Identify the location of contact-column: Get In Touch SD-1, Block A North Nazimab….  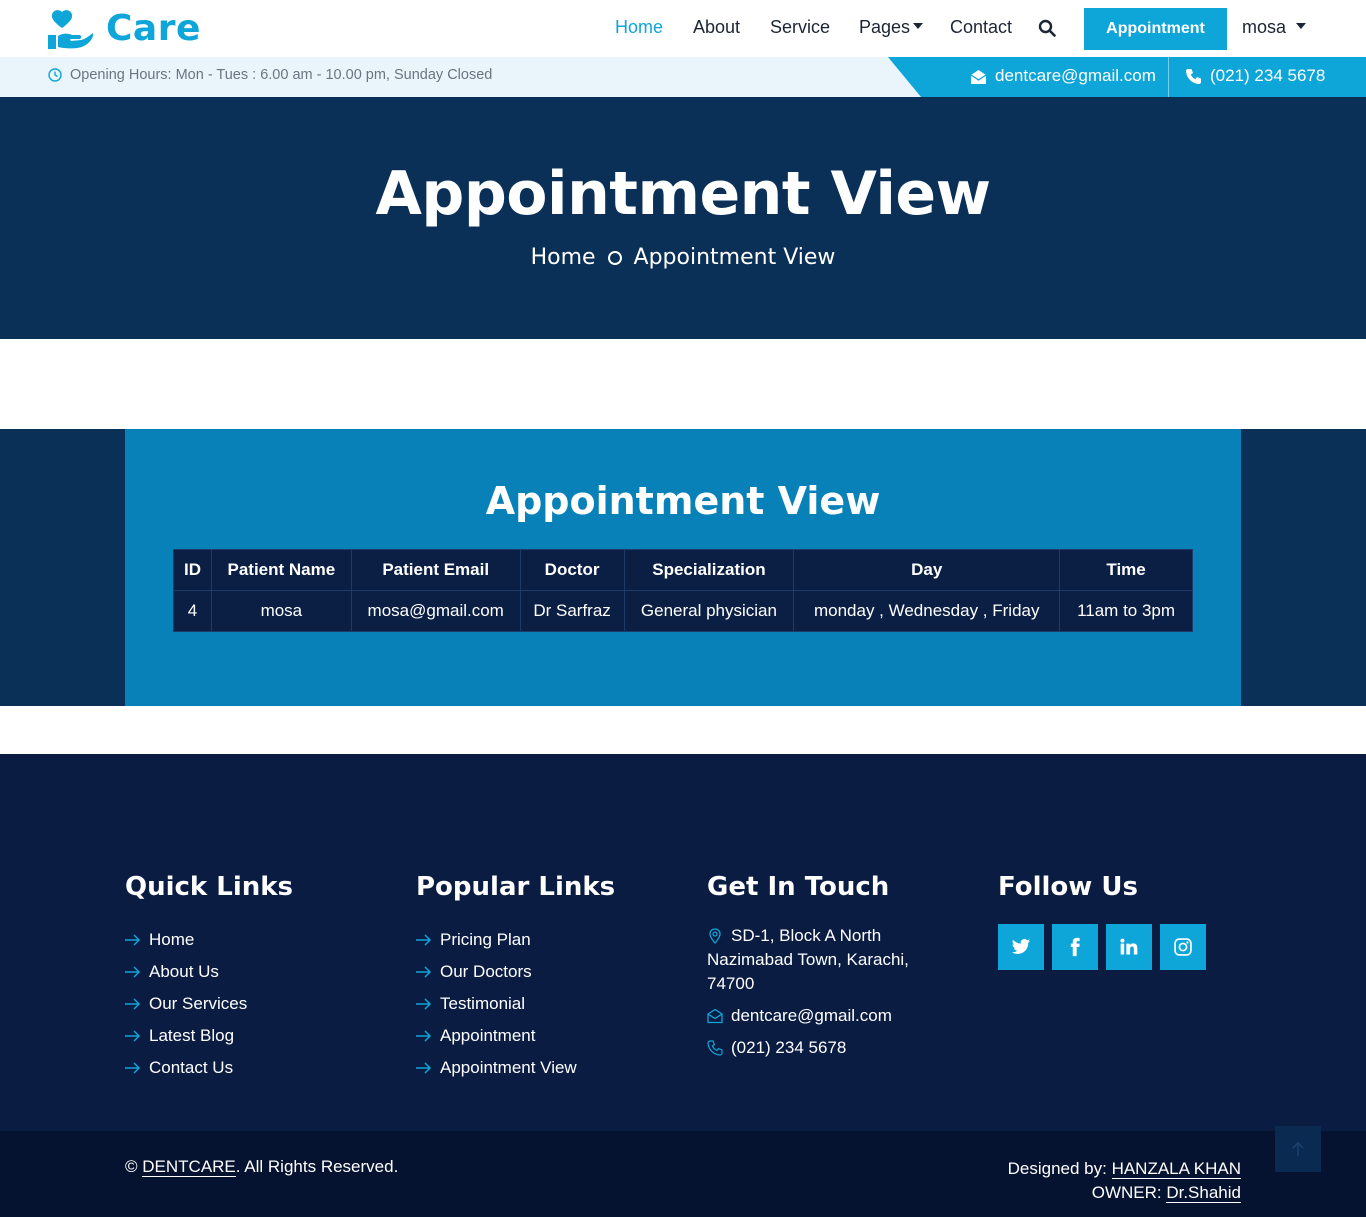
(808, 970).